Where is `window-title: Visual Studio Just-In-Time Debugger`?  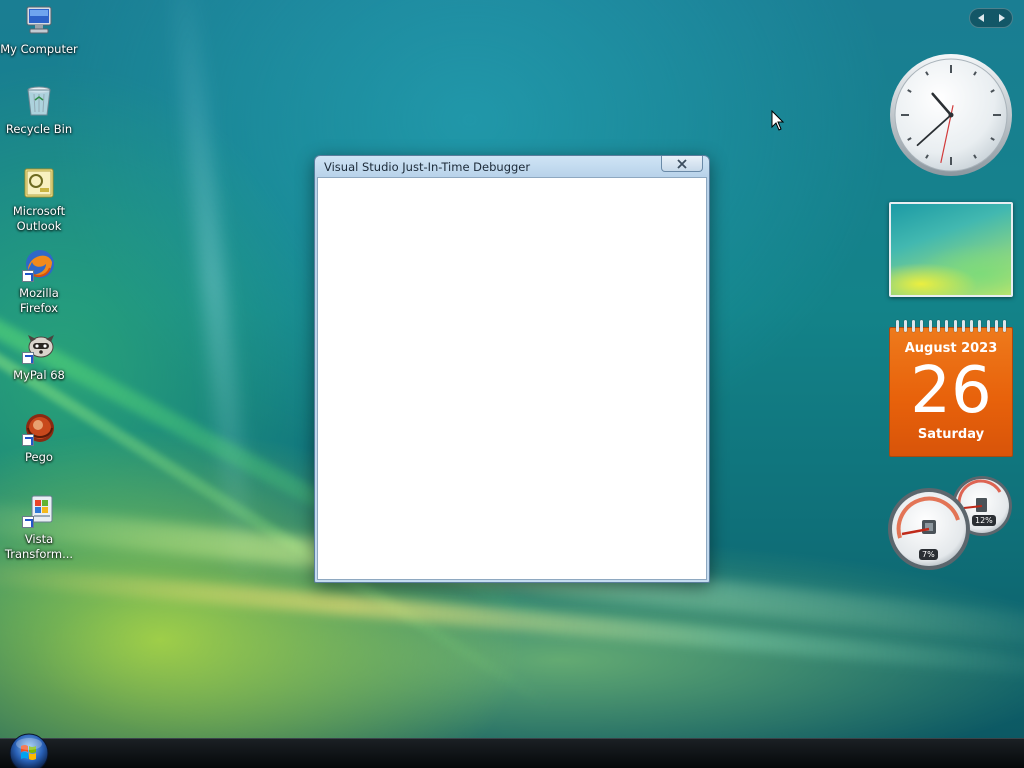
window-title: Visual Studio Just-In-Time Debugger is located at coordinates (427, 167).